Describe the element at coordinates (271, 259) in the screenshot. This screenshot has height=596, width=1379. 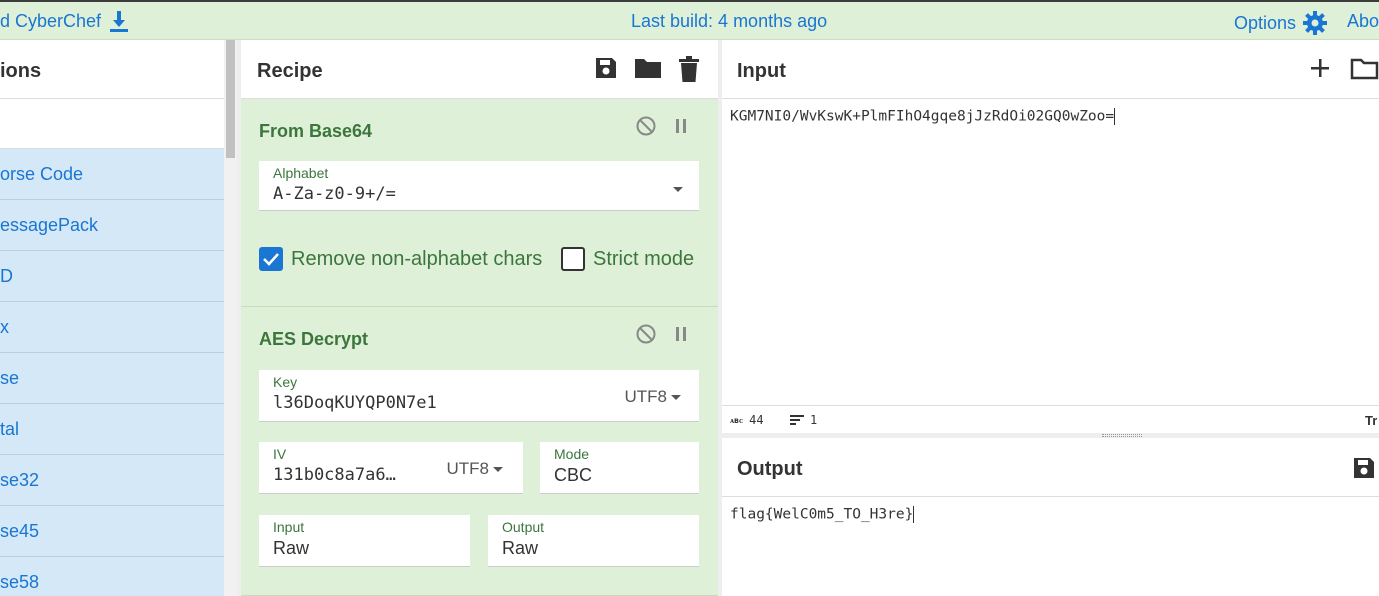
I see `checkbox-checked-icon` at that location.